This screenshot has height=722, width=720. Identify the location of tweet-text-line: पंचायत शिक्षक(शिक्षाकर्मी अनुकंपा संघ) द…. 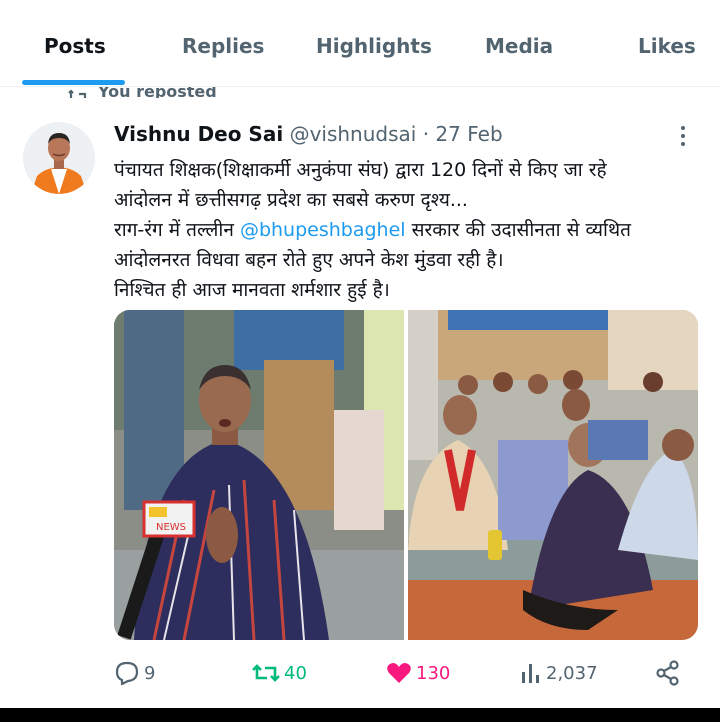
(360, 170).